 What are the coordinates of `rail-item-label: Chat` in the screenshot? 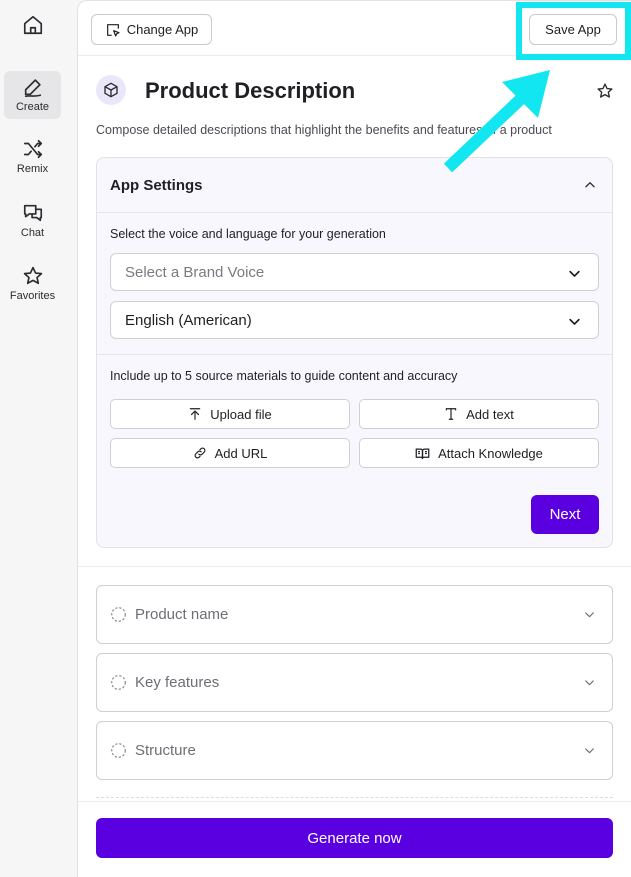 It's located at (32, 233).